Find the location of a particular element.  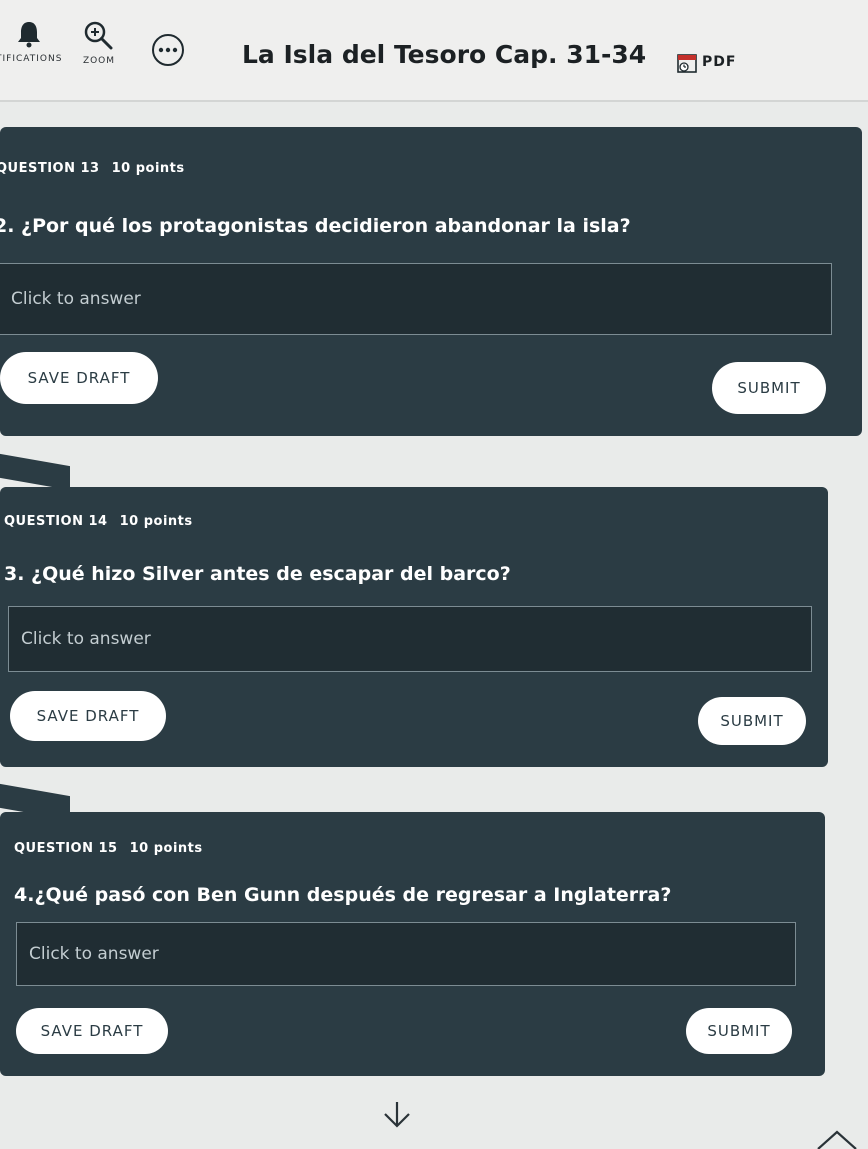

question-number: QUESTION 14 is located at coordinates (56, 521).